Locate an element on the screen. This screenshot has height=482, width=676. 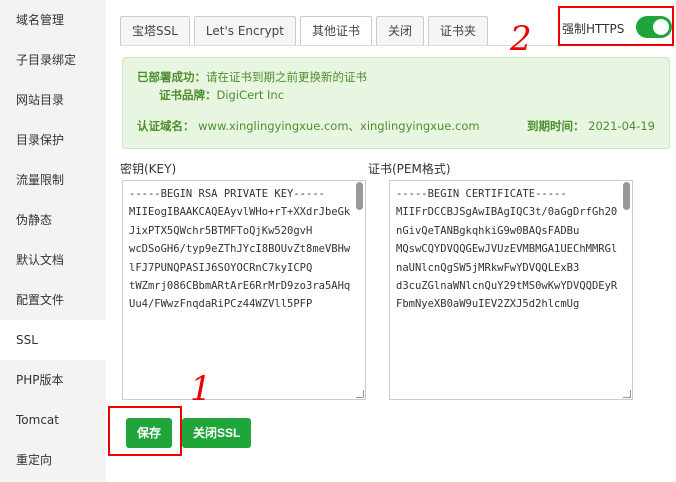
tab-certificate-folder: 证书夹 is located at coordinates (458, 31).